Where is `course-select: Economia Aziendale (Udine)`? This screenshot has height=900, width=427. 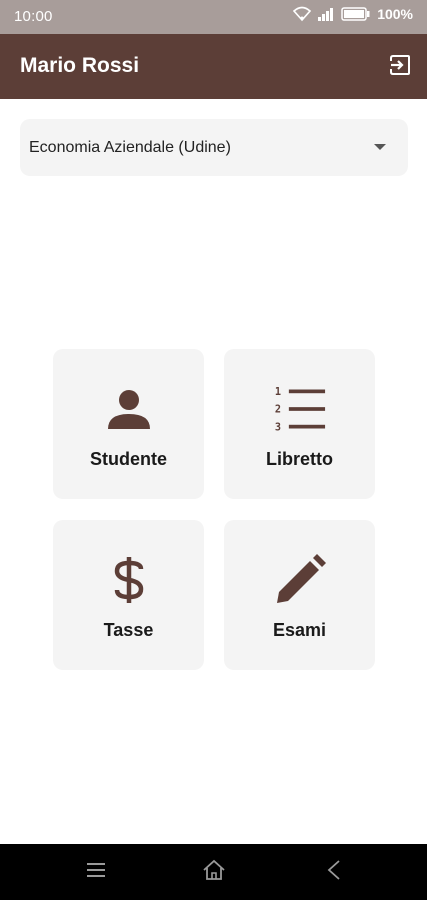 course-select: Economia Aziendale (Udine) is located at coordinates (214, 147).